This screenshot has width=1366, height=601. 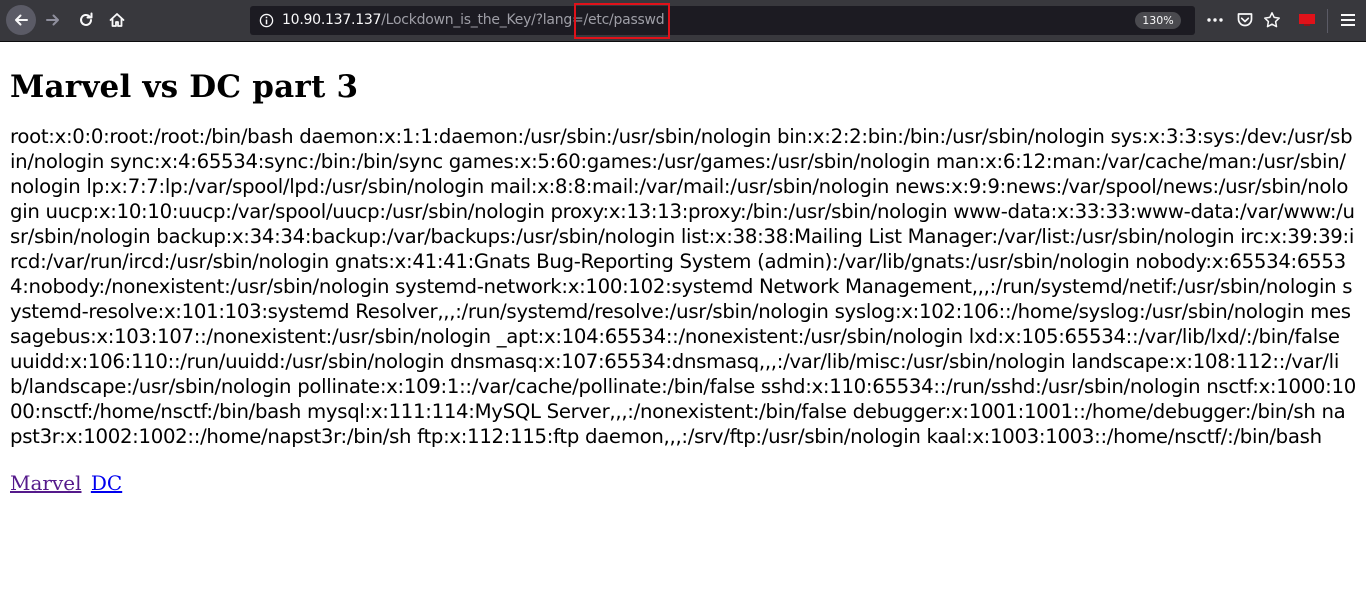 I want to click on more-actions-icon, so click(x=1215, y=22).